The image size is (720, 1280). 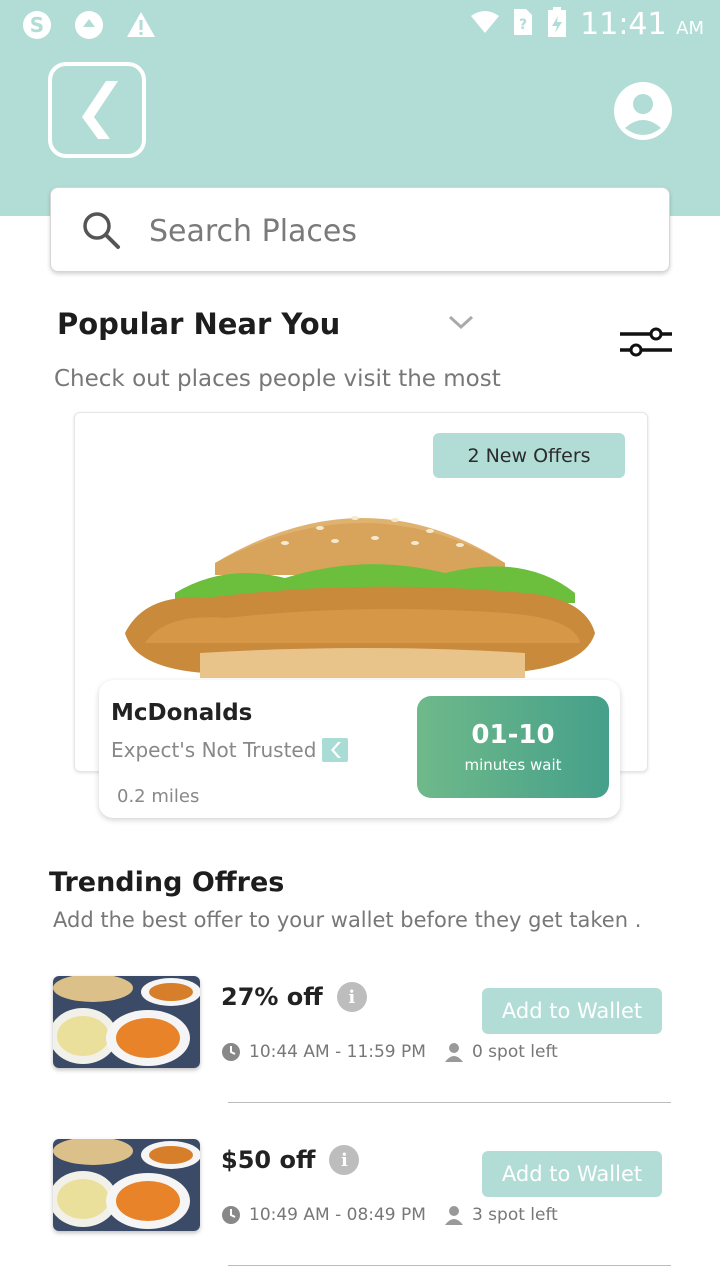 I want to click on chevron-logo-small-icon, so click(x=335, y=750).